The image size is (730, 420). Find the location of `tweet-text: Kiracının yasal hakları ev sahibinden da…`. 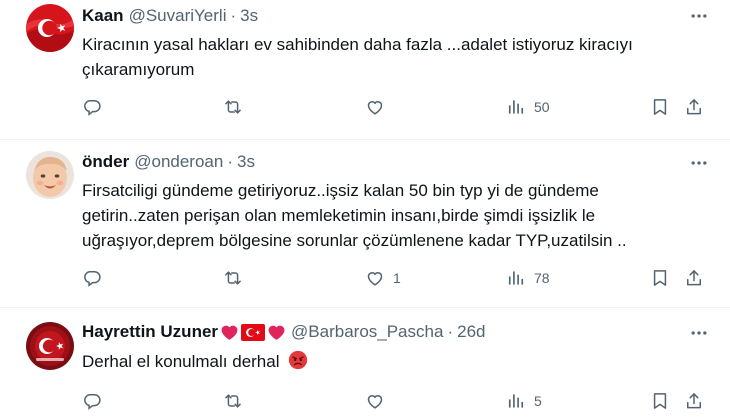

tweet-text: Kiracının yasal hakları ev sahibinden da… is located at coordinates (382, 57).